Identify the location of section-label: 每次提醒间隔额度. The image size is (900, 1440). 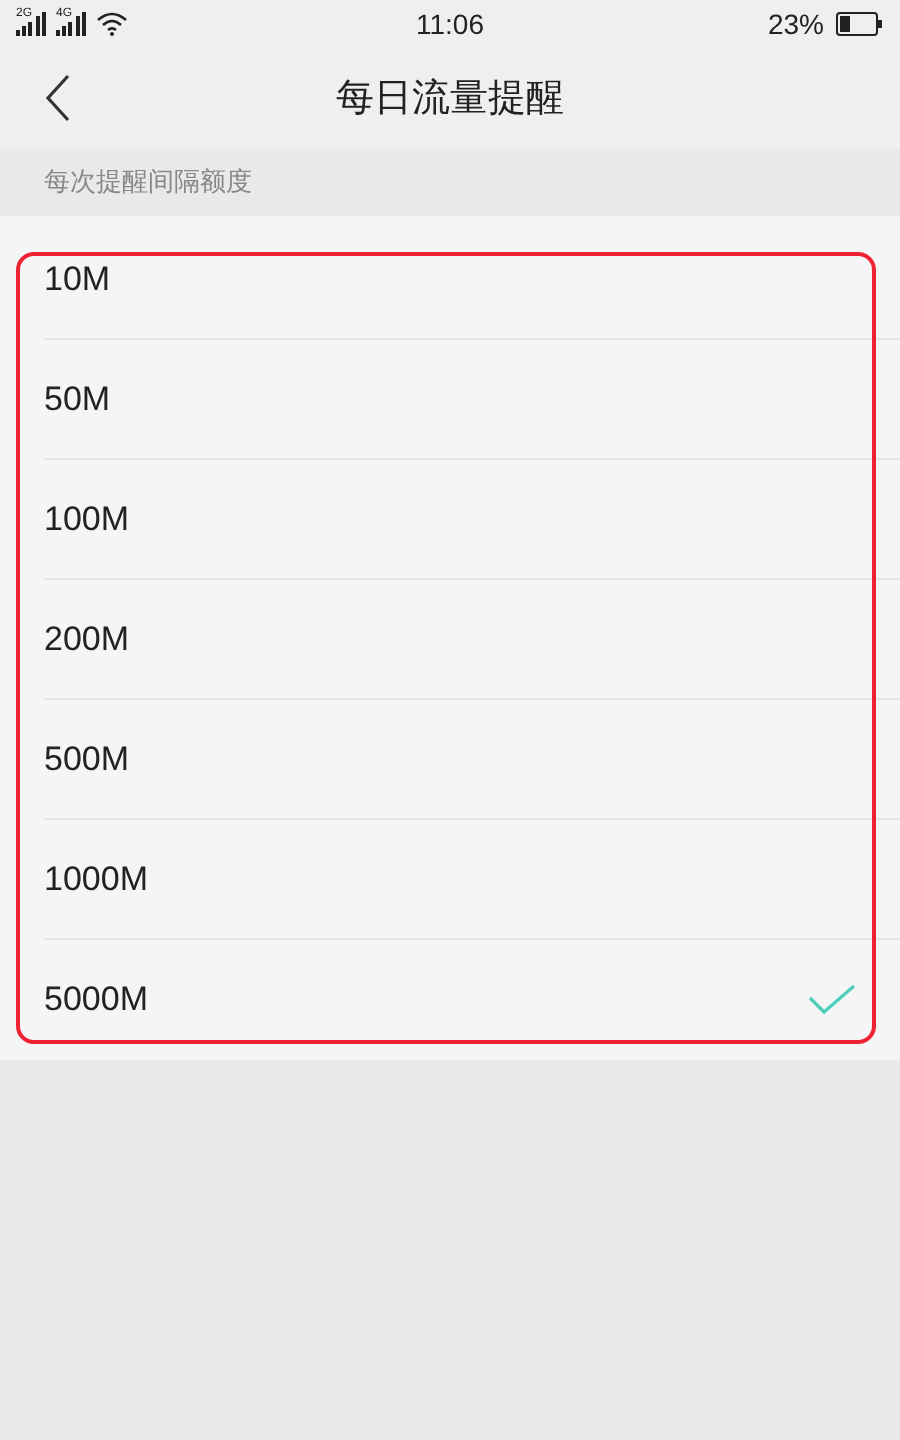
(148, 182).